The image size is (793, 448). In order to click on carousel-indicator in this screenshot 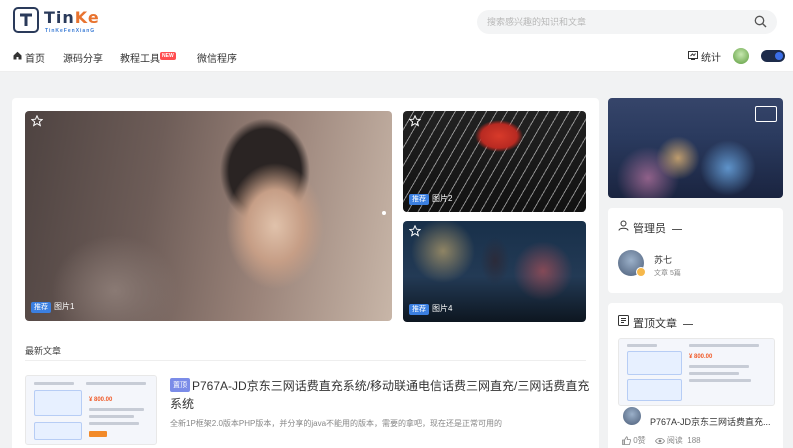, I will do `click(384, 213)`.